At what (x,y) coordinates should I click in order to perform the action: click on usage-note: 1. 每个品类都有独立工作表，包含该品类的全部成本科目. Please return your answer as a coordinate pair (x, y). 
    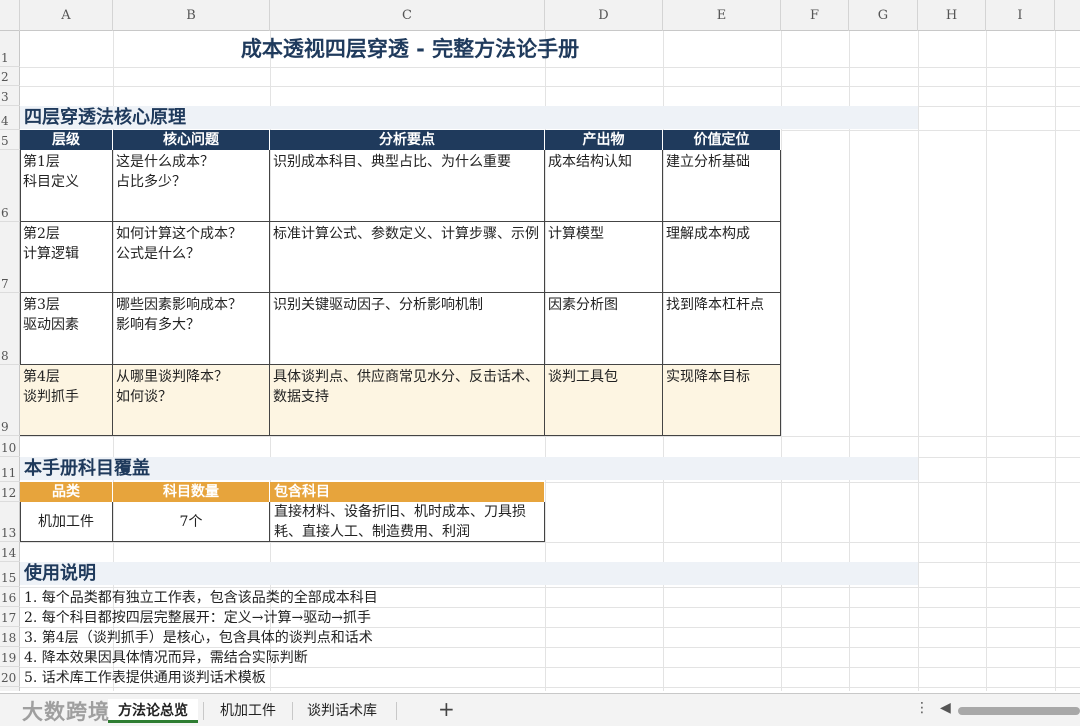
    Looking at the image, I should click on (201, 598).